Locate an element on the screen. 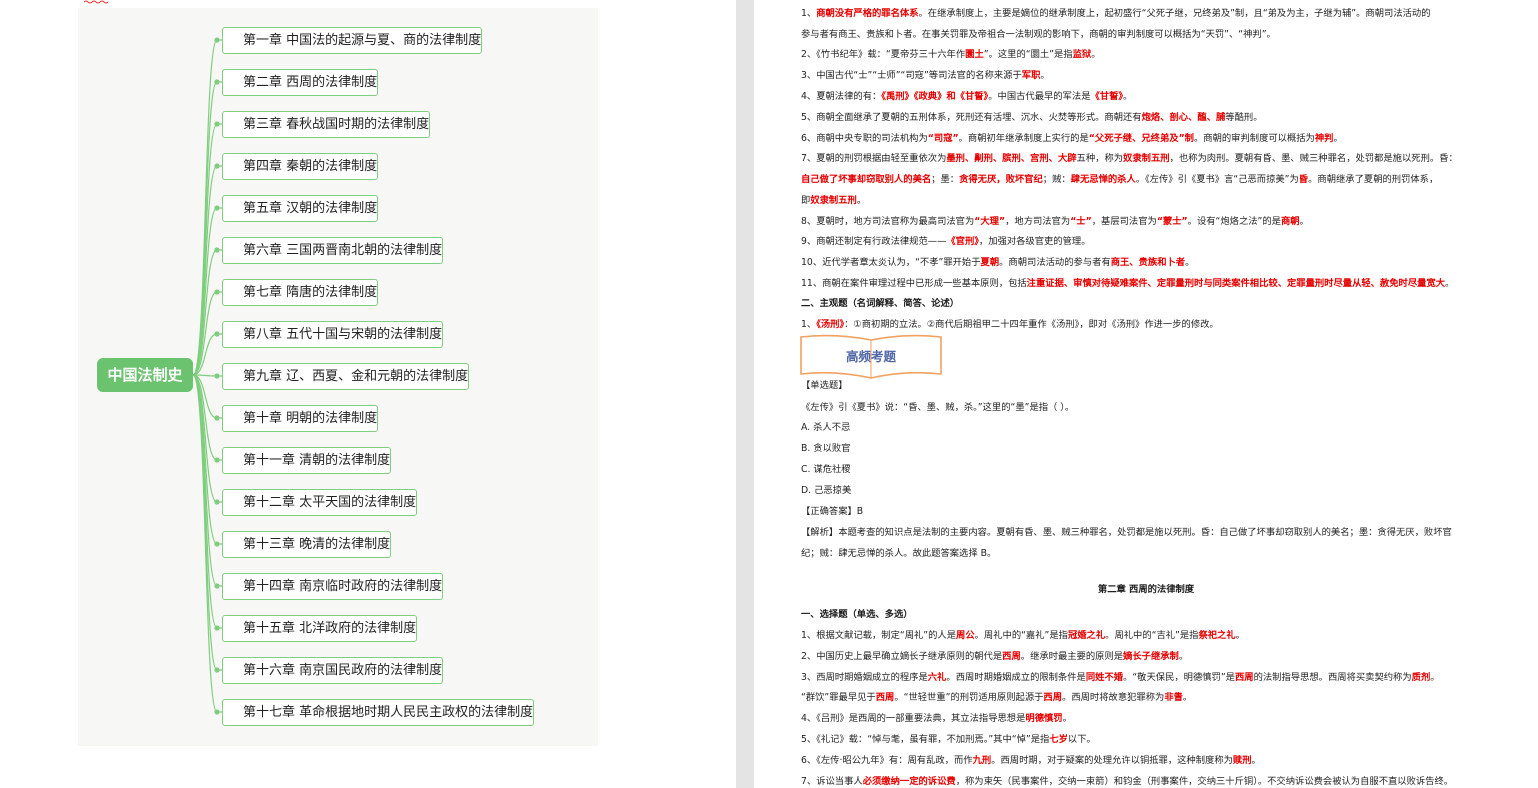 The image size is (1538, 788). document-line: 9、商朝还制定有行政法律规范——《官刑》，加强对各级官吏的管理。 is located at coordinates (1151, 242).